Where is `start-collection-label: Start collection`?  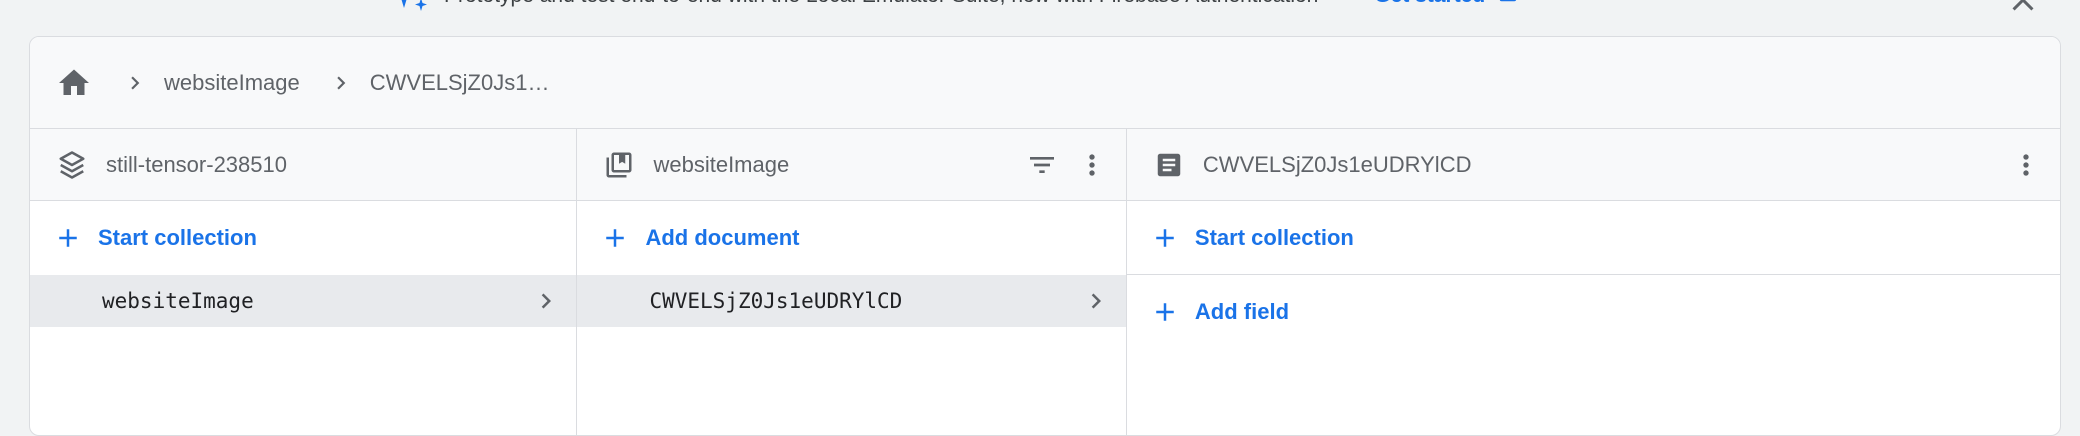
start-collection-label: Start collection is located at coordinates (177, 237).